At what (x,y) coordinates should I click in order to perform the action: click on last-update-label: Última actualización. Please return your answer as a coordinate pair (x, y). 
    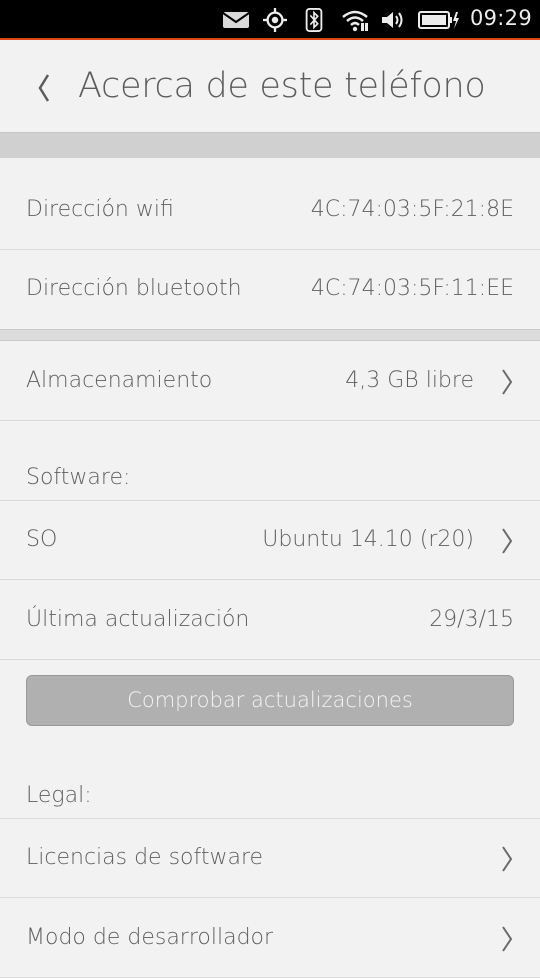
    Looking at the image, I should click on (138, 619).